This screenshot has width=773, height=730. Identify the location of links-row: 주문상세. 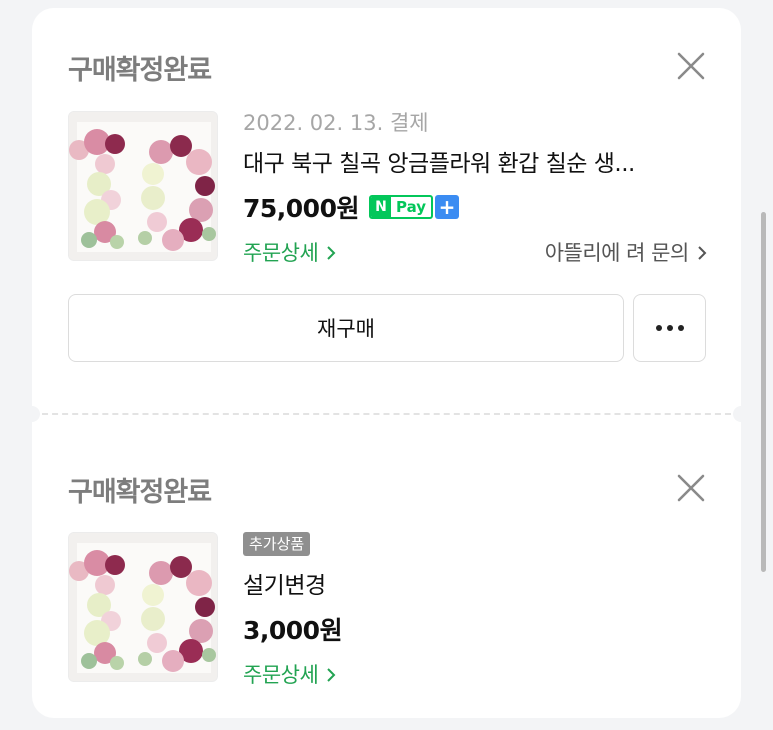
(475, 674).